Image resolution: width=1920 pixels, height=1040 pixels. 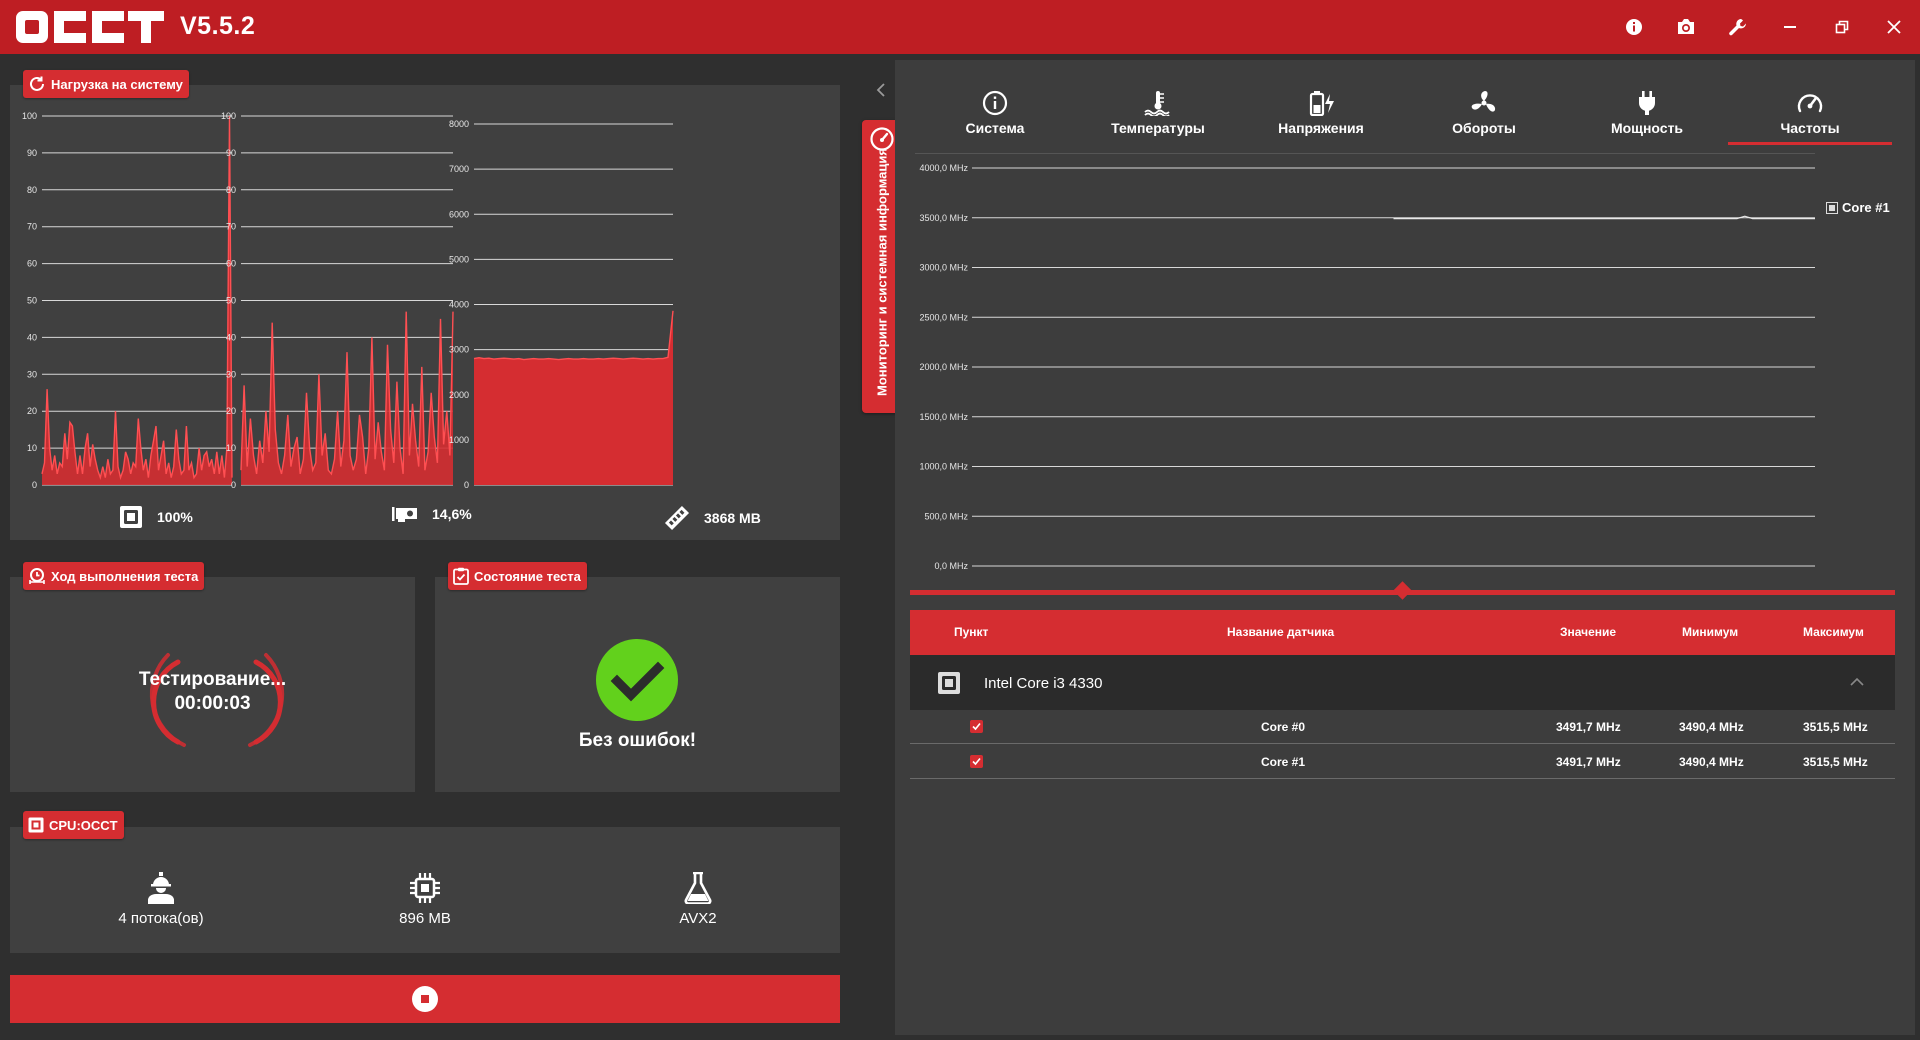 What do you see at coordinates (698, 918) in the screenshot?
I see `instruction-set-value: AVX2` at bounding box center [698, 918].